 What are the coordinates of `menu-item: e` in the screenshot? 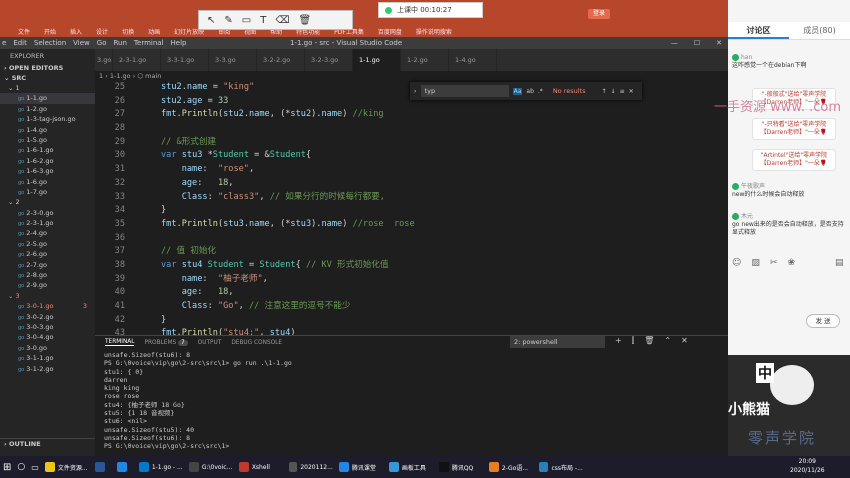 It's located at (4, 43).